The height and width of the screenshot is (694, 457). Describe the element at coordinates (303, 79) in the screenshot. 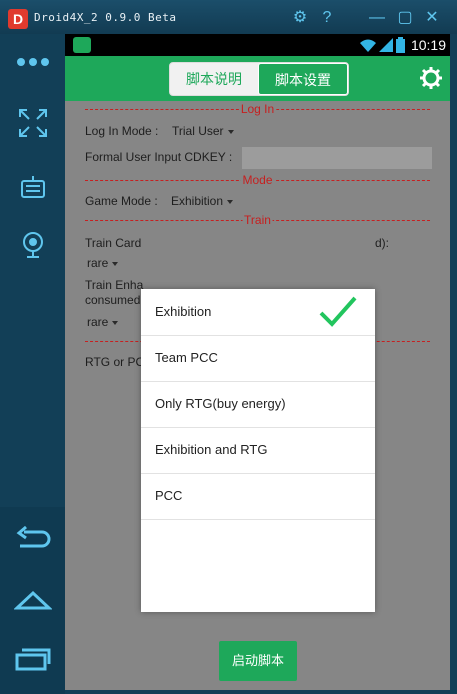

I see `tab-script-settings: 脚本设置` at that location.